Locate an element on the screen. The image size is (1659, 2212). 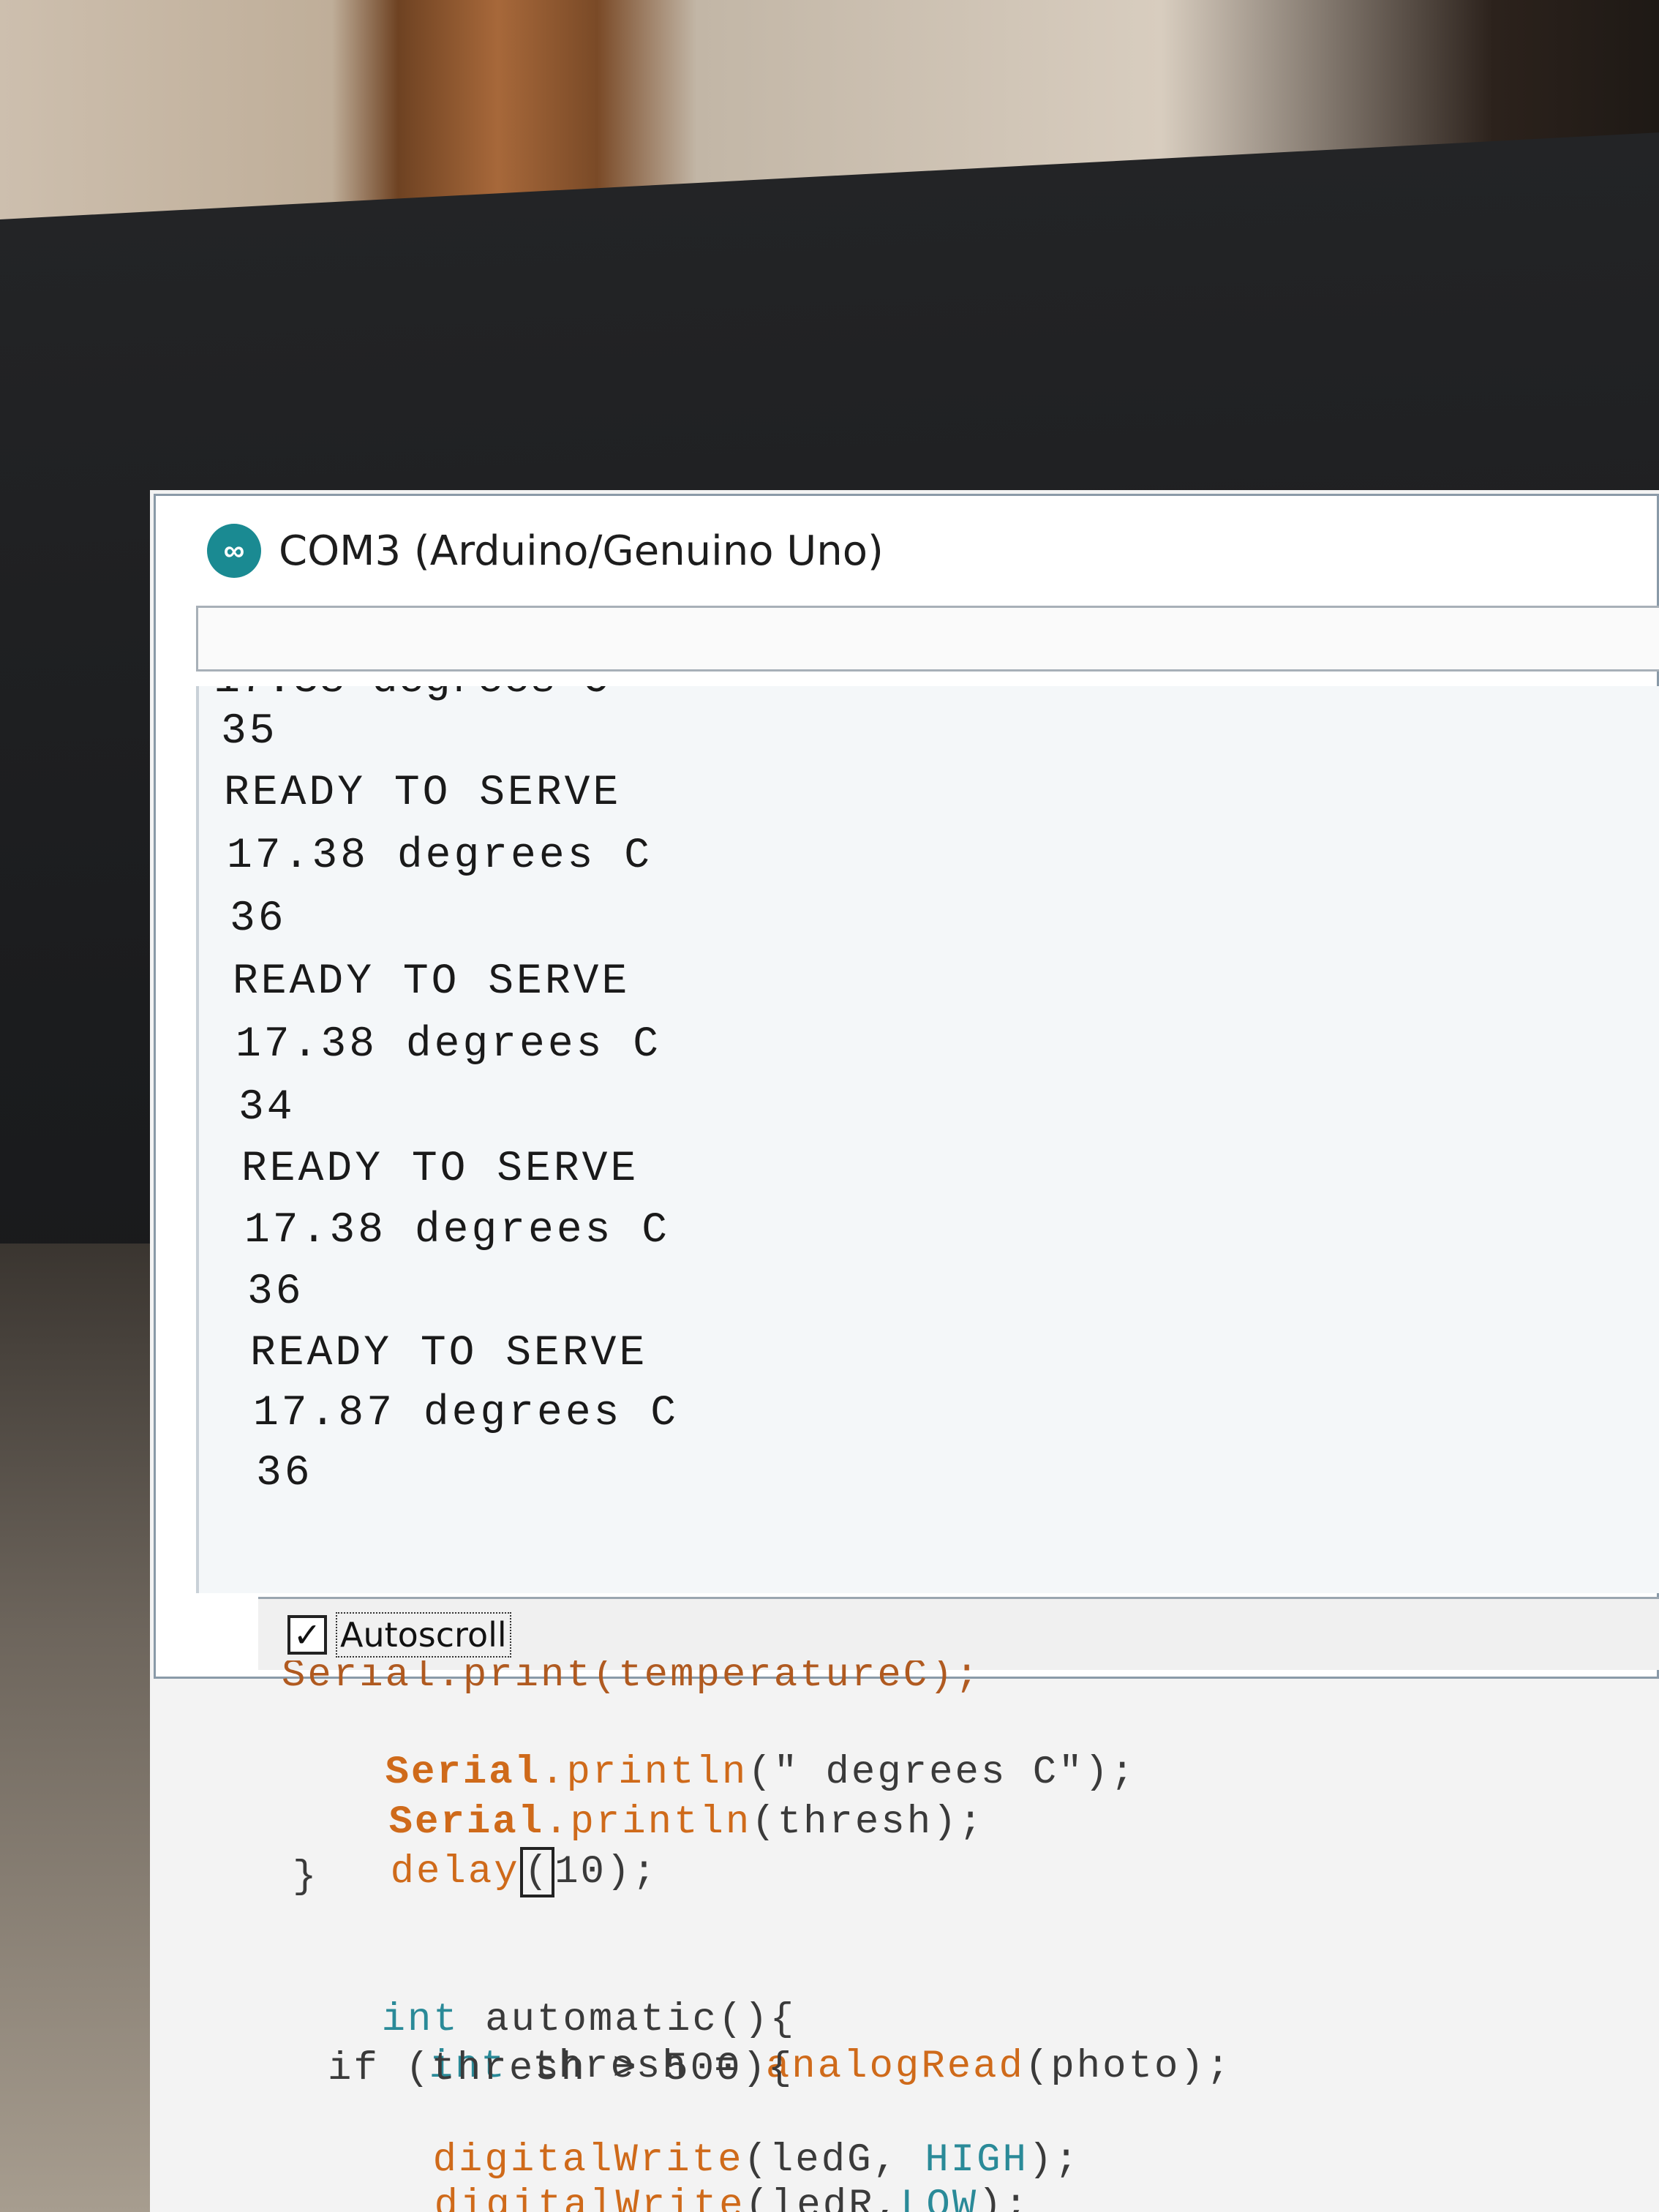
code-token: analogRead is located at coordinates (895, 2066).